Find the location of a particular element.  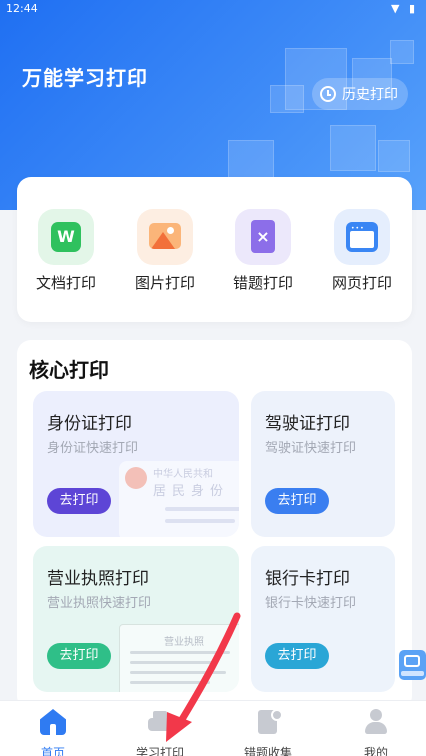

word-doc-icon: W is located at coordinates (66, 237).